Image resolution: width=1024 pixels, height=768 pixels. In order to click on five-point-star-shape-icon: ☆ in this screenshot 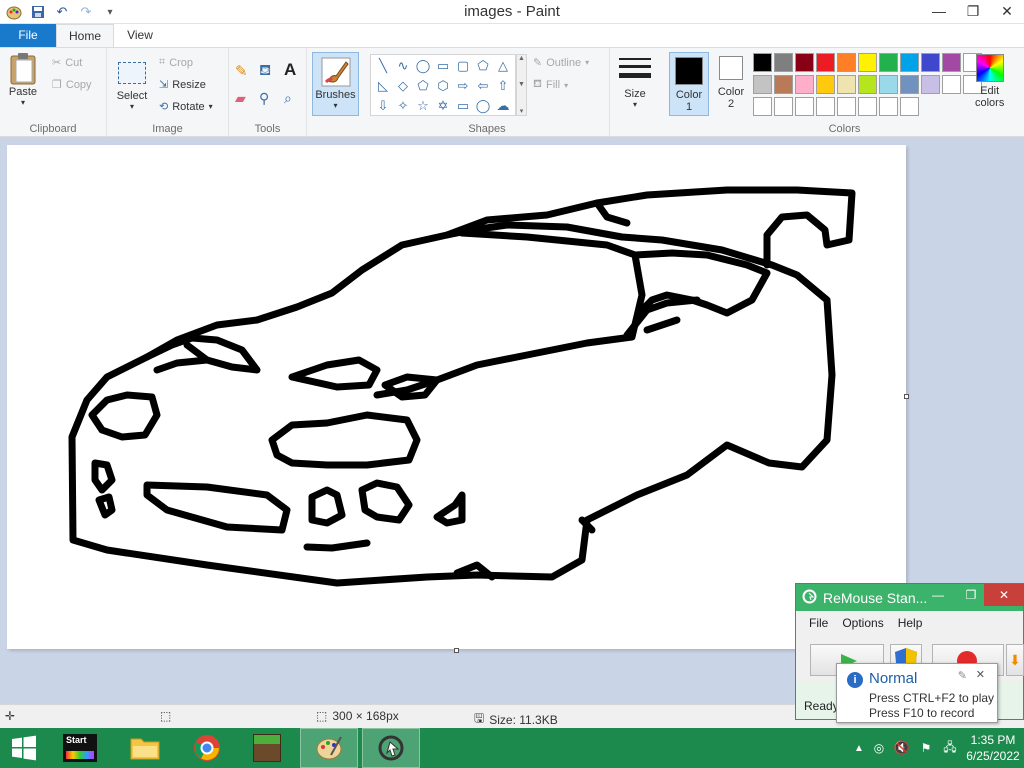, I will do `click(423, 106)`.